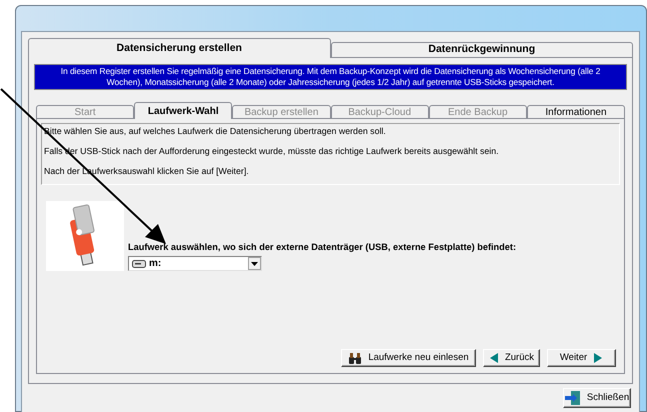 The height and width of the screenshot is (412, 647). What do you see at coordinates (408, 358) in the screenshot?
I see `wizard-button: Laufwerke neu einlesen` at bounding box center [408, 358].